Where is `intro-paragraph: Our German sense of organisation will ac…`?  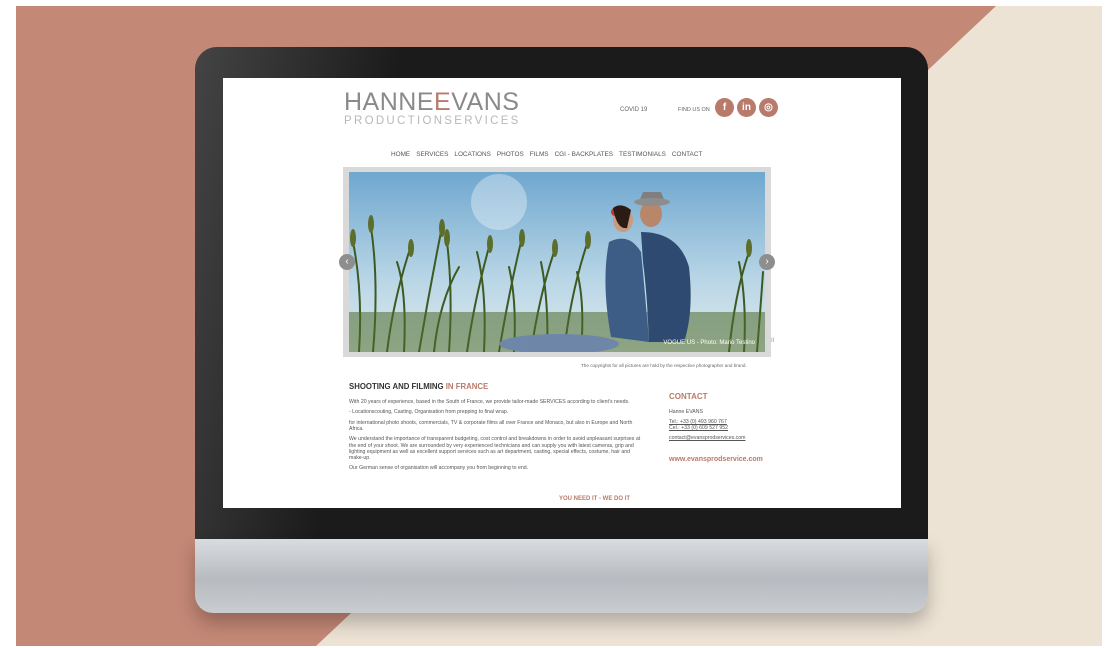
intro-paragraph: Our German sense of organisation will ac… is located at coordinates (439, 468).